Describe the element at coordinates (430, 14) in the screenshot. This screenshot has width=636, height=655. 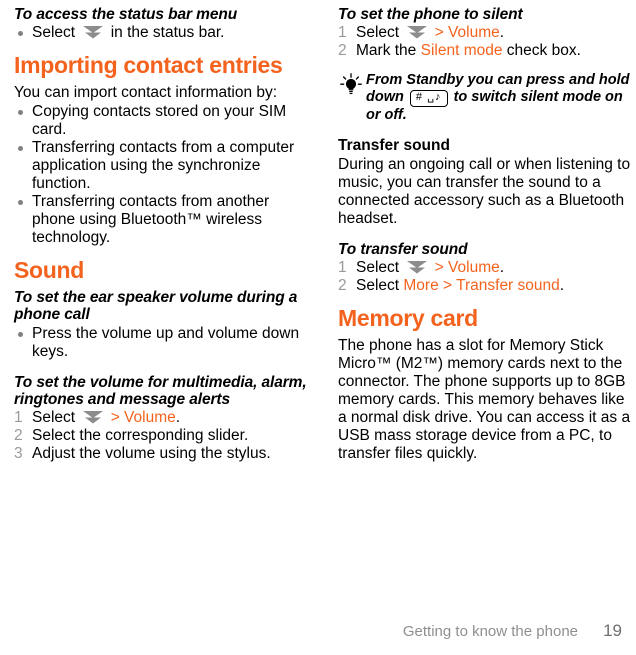
I see `task-heading-set-phone-silent: To set the phone to silent` at that location.